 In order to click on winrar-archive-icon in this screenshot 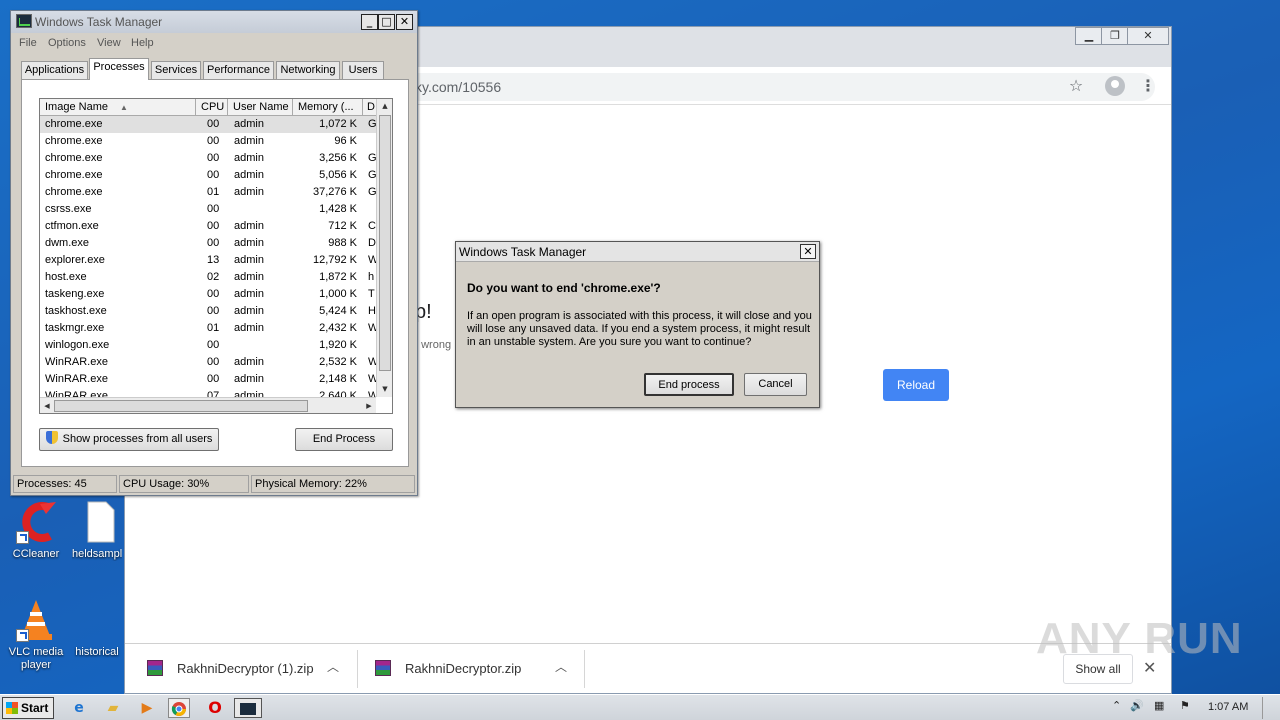, I will do `click(155, 668)`.